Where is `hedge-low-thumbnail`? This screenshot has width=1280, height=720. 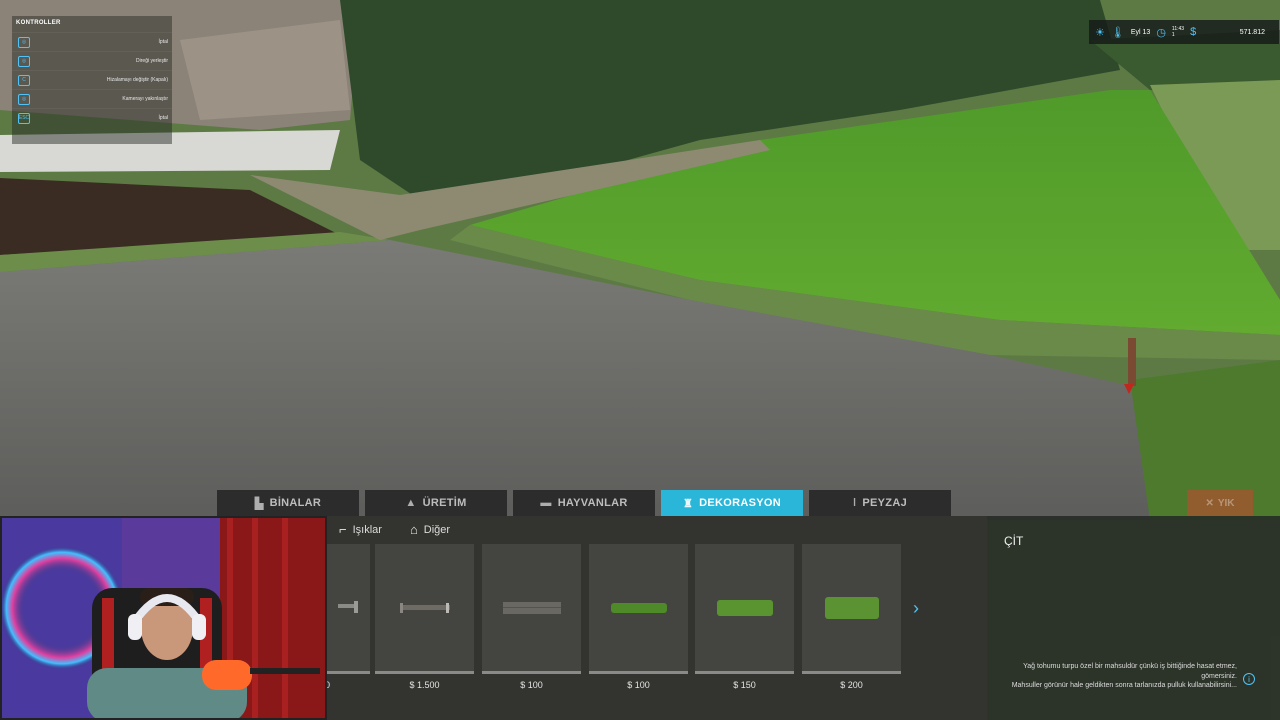 hedge-low-thumbnail is located at coordinates (638, 607).